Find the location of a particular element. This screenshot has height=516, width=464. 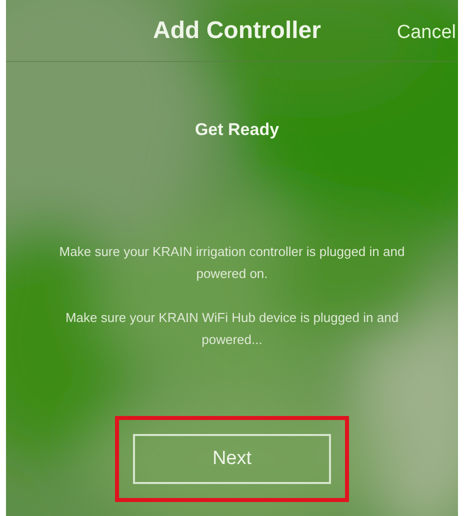

instruction-text: Make sure your KRAIN irrigation controller is plugged in and powered on. is located at coordinates (232, 262).